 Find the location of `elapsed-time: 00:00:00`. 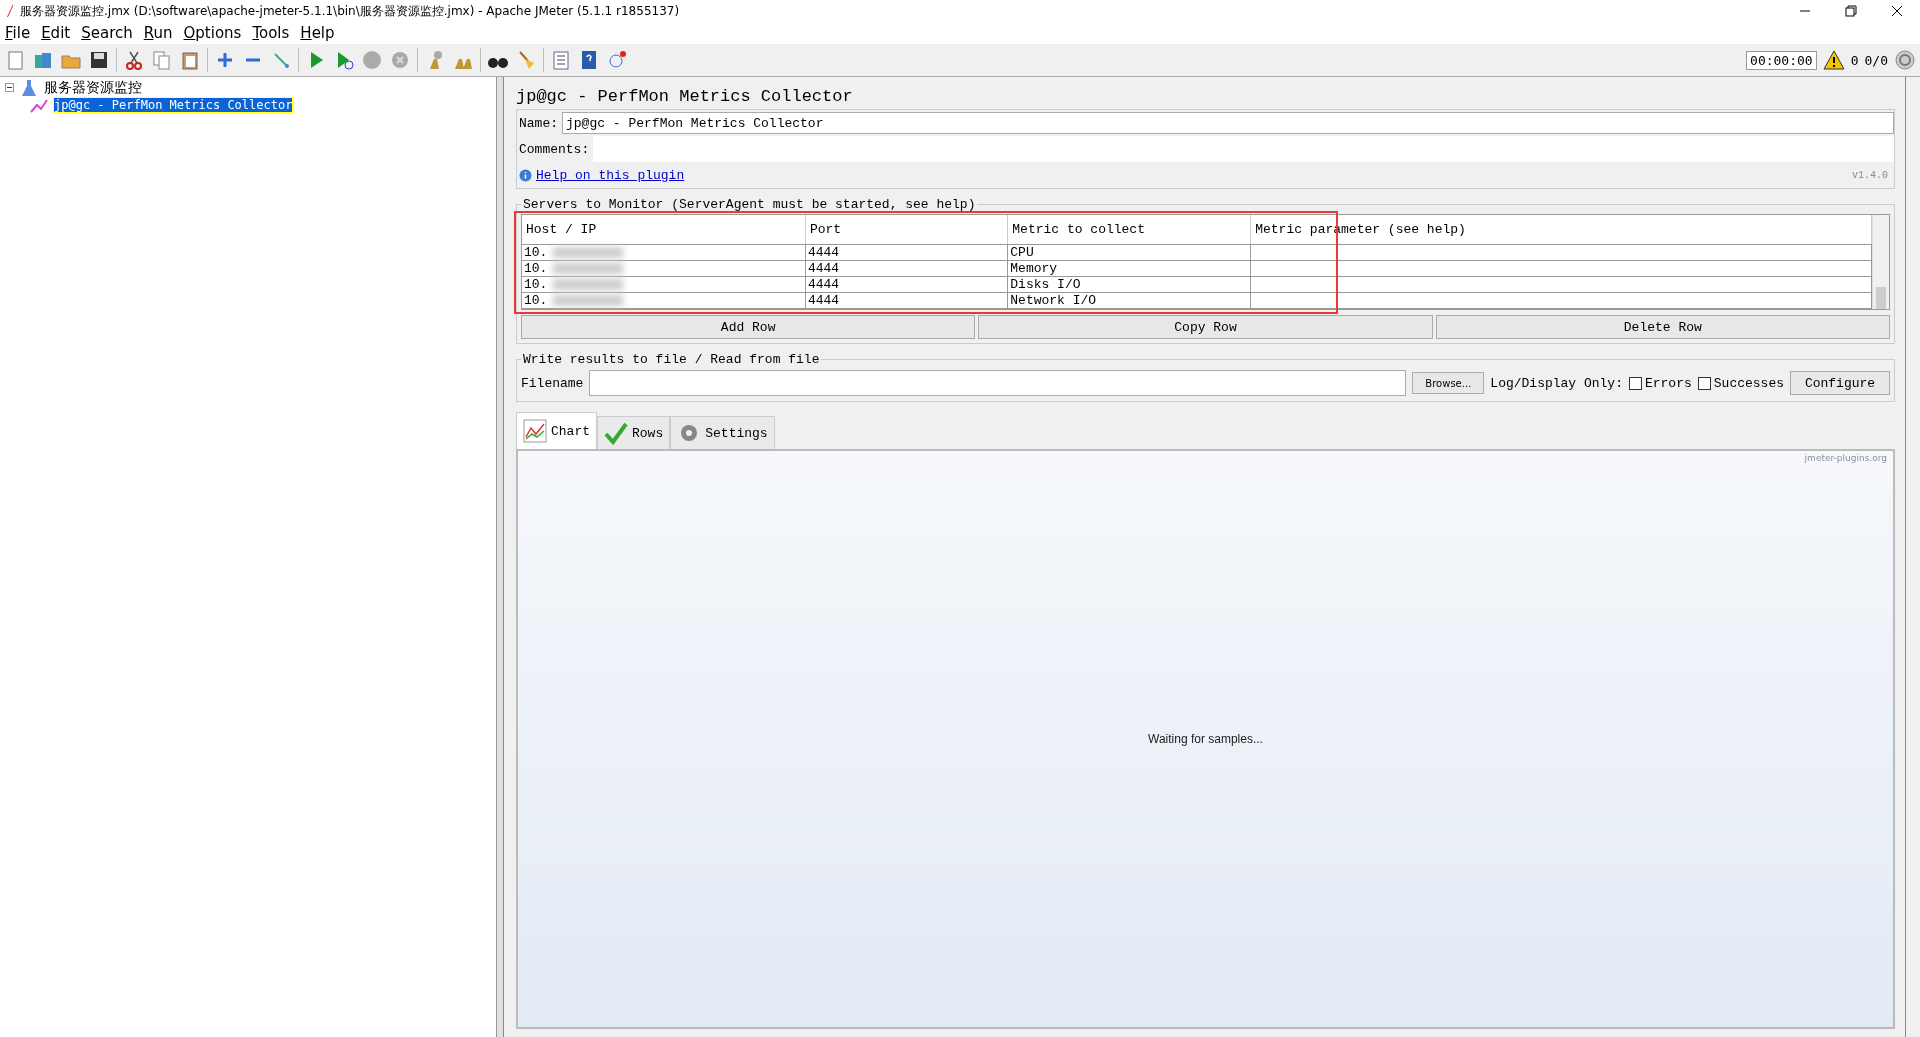

elapsed-time: 00:00:00 is located at coordinates (1781, 60).